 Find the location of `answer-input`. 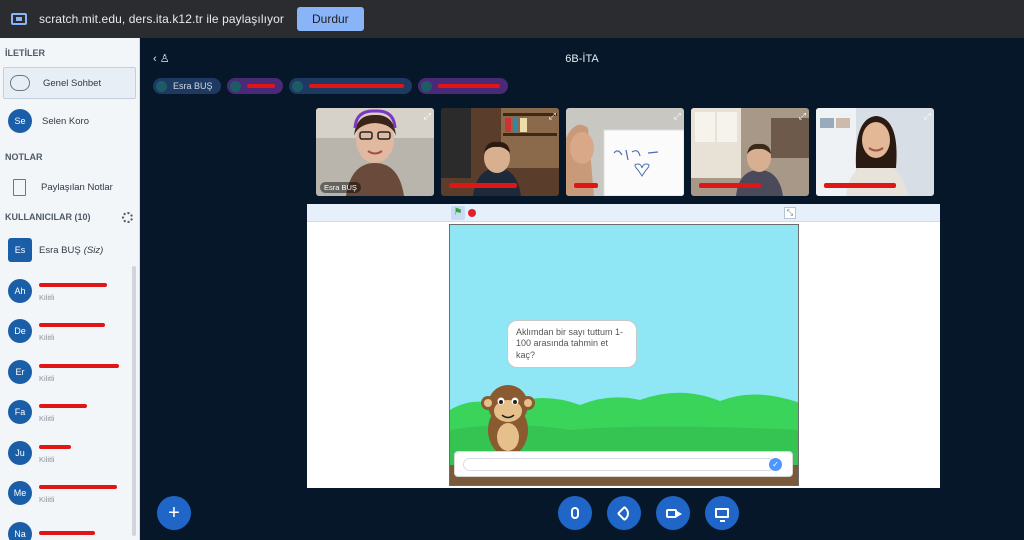

answer-input is located at coordinates (619, 464).